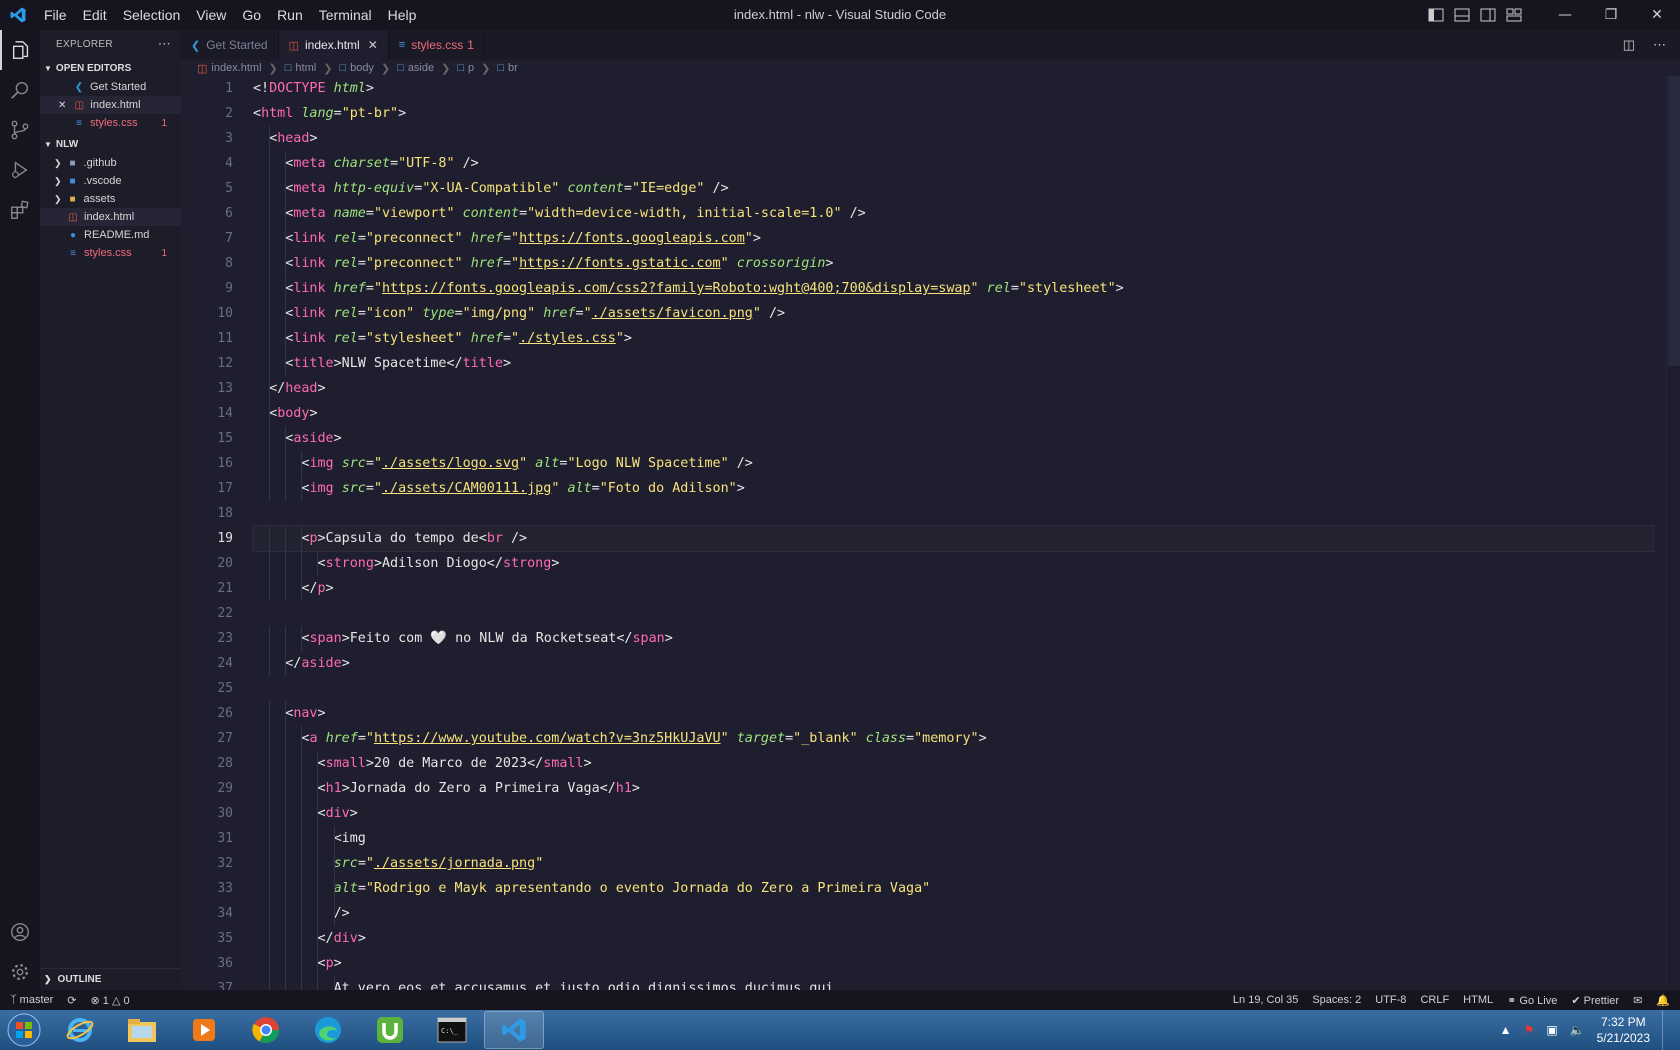 This screenshot has height=1050, width=1680. What do you see at coordinates (953, 813) in the screenshot?
I see `code-line: <div>` at bounding box center [953, 813].